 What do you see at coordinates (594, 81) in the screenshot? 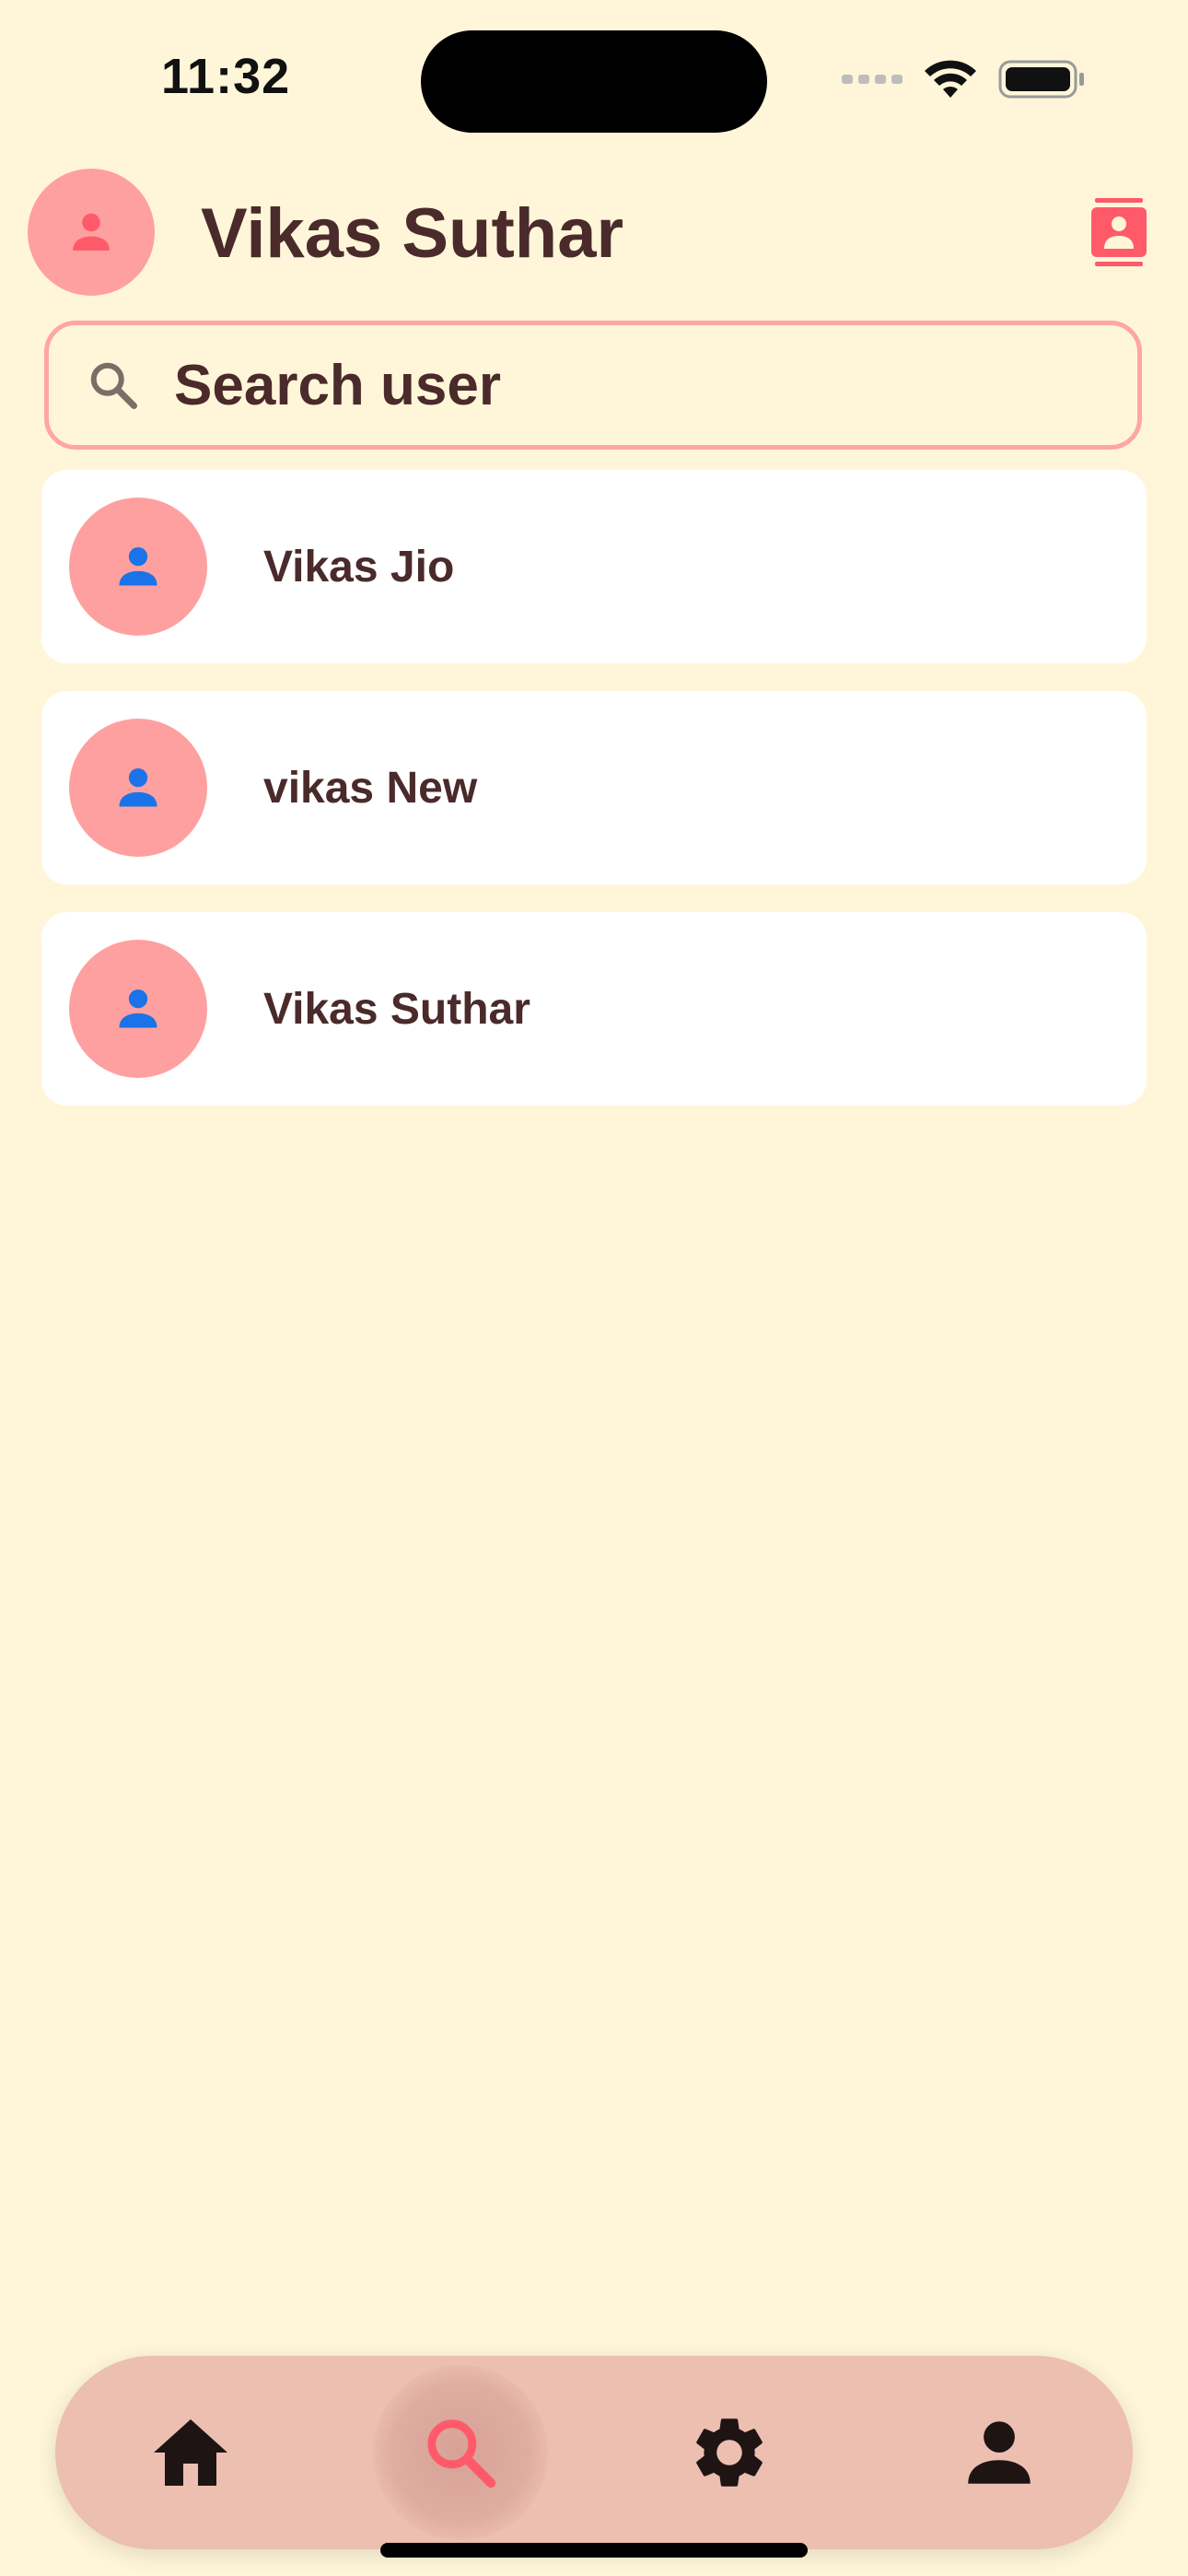
I see `dynamic-island` at bounding box center [594, 81].